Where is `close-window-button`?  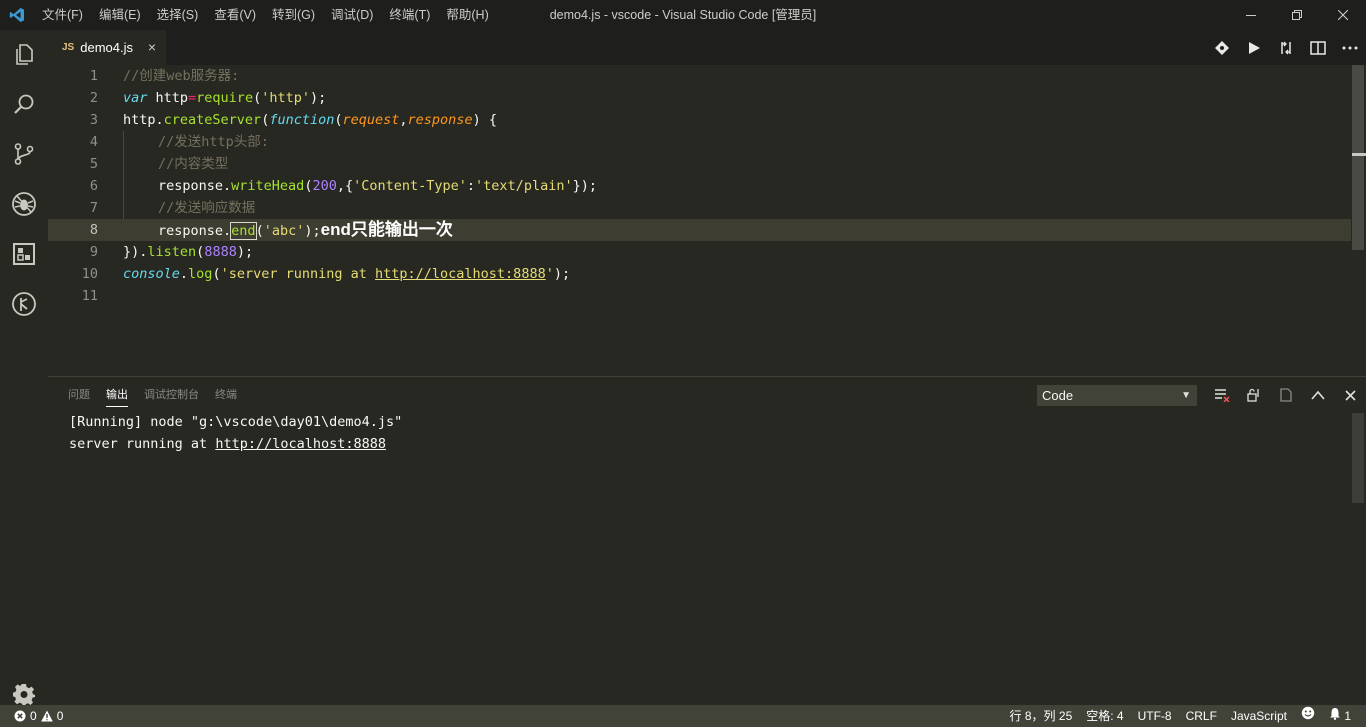 close-window-button is located at coordinates (1343, 15).